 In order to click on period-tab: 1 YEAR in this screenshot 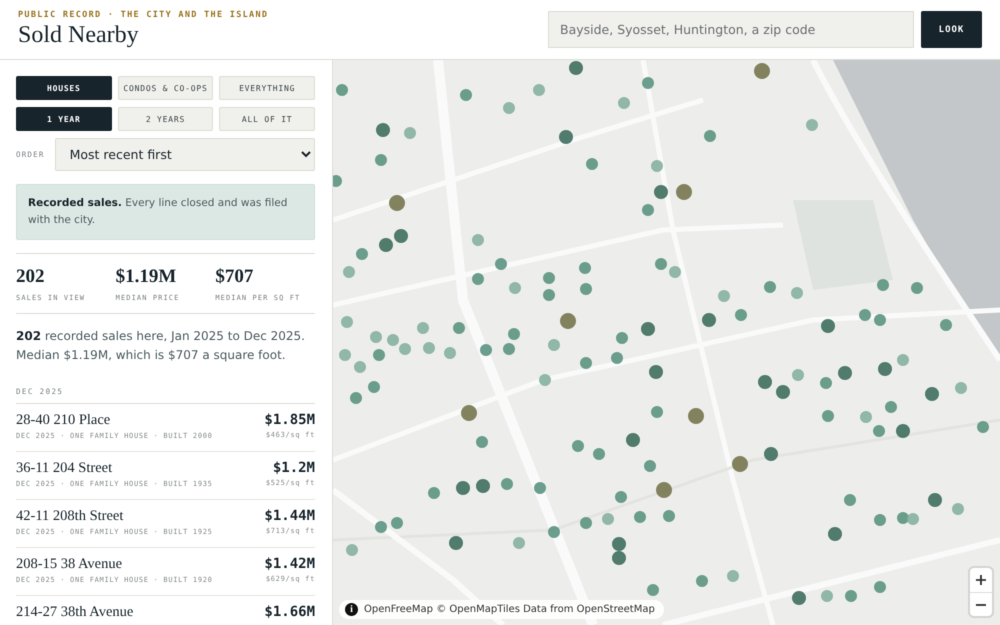, I will do `click(64, 119)`.